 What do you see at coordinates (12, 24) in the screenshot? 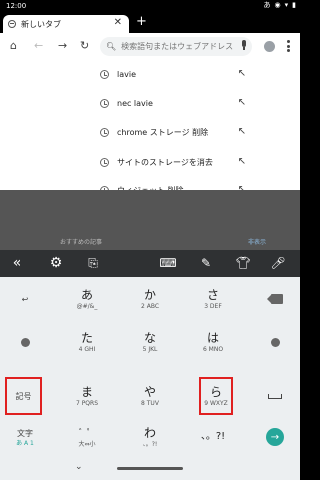
I see `globe-icon` at bounding box center [12, 24].